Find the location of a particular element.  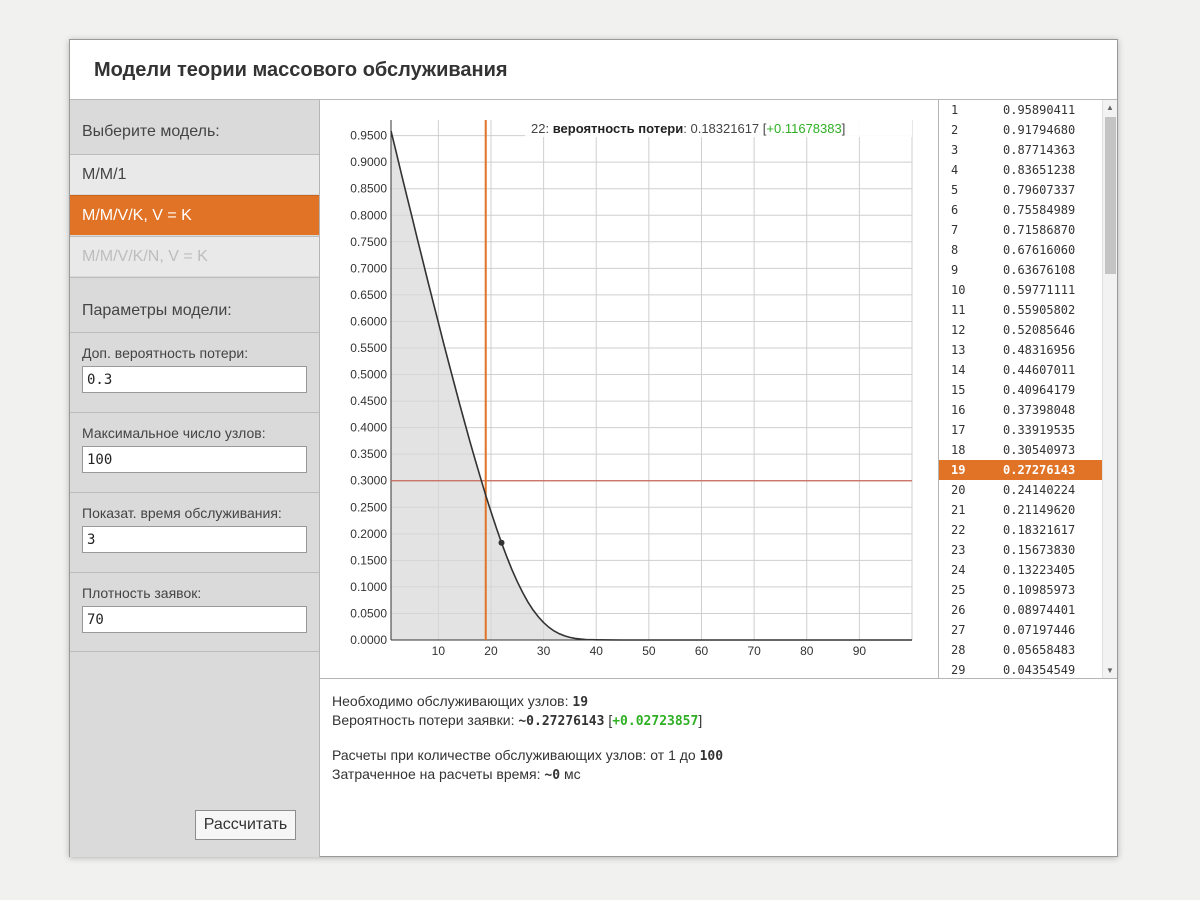

row-index: 6 is located at coordinates (955, 210).